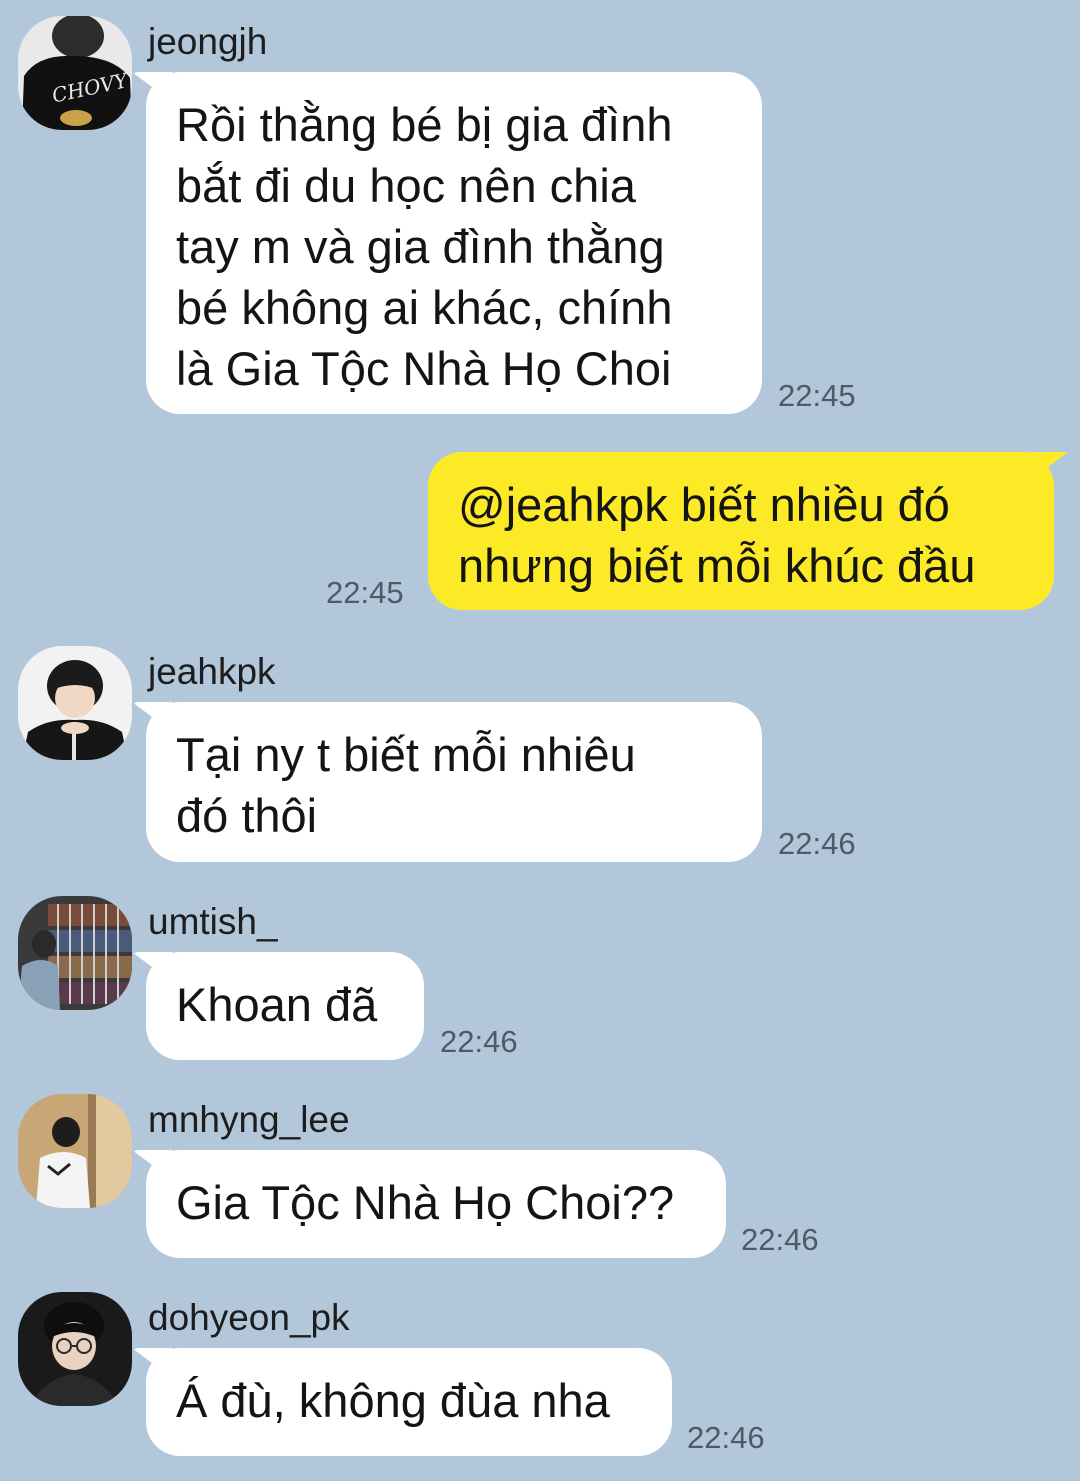 Image resolution: width=1080 pixels, height=1481 pixels. I want to click on sender-name: jeongjh, so click(208, 41).